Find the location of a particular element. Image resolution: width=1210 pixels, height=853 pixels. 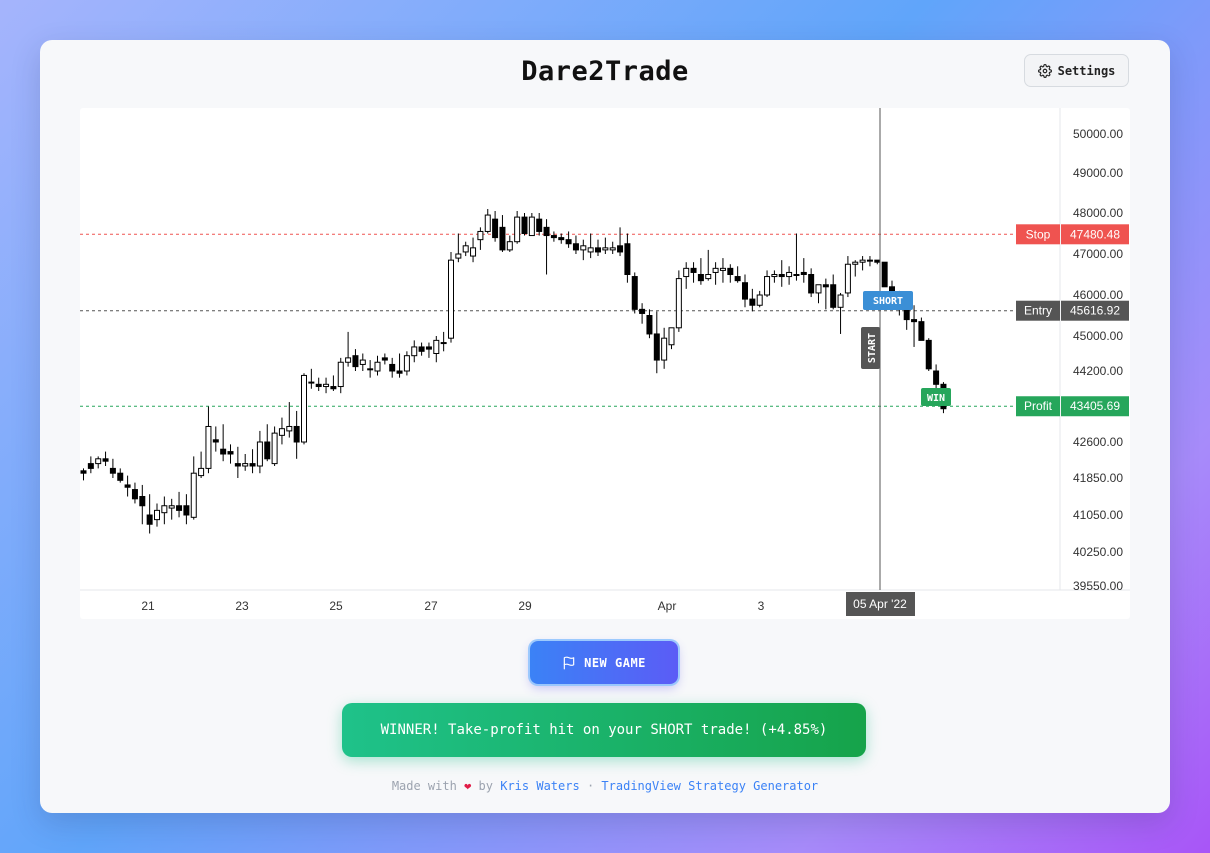

x-tick-label: 27 is located at coordinates (431, 606).